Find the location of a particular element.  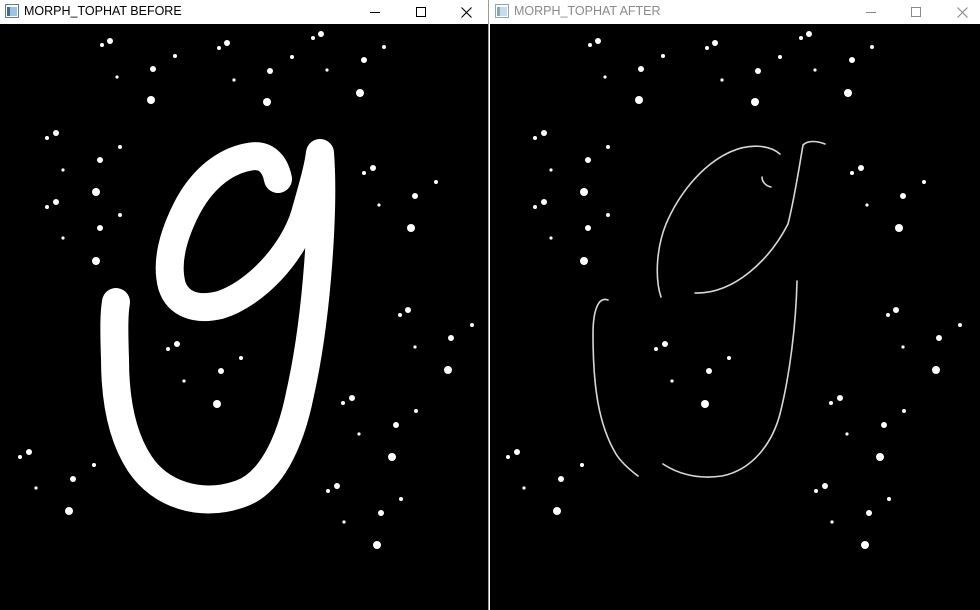

window-title: MORPH_TOPHAT BEFORE is located at coordinates (103, 11).